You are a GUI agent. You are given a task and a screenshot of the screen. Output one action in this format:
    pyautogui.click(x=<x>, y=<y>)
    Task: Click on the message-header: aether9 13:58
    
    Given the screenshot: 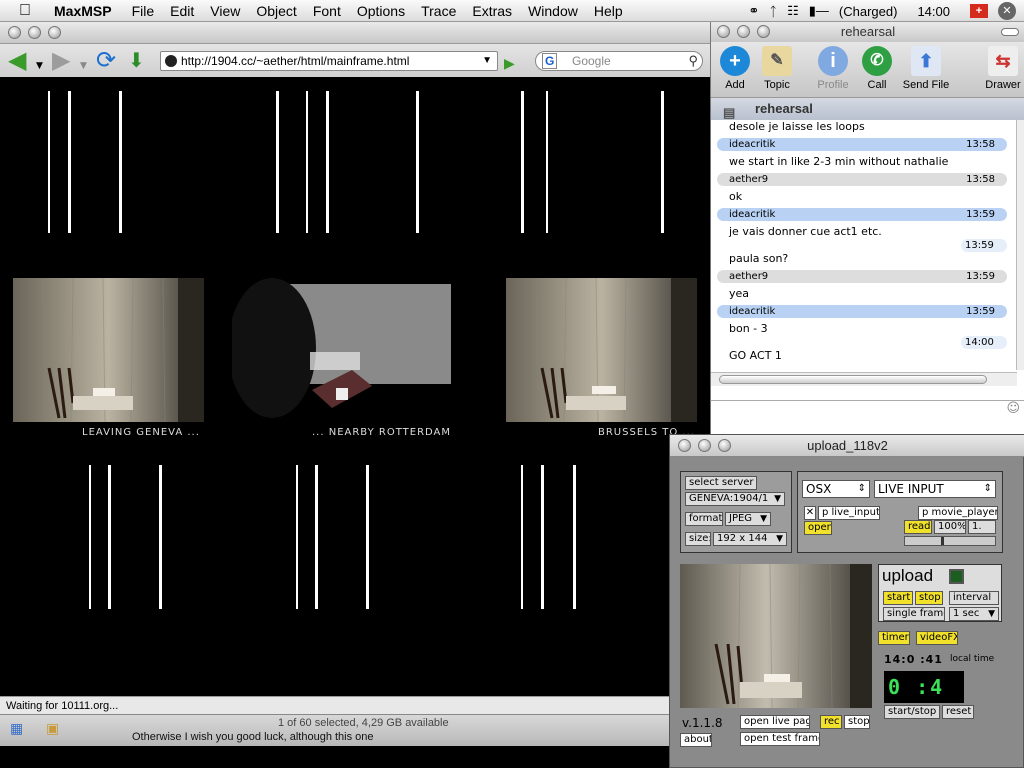 What is the action you would take?
    pyautogui.click(x=862, y=179)
    